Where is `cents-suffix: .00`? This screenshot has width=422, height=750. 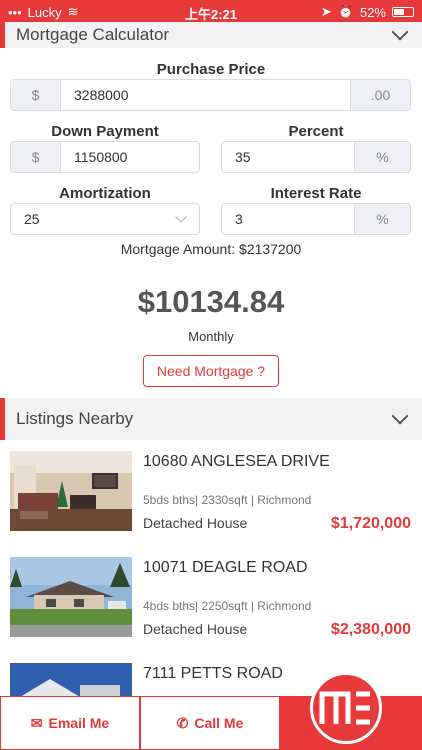 cents-suffix: .00 is located at coordinates (380, 95).